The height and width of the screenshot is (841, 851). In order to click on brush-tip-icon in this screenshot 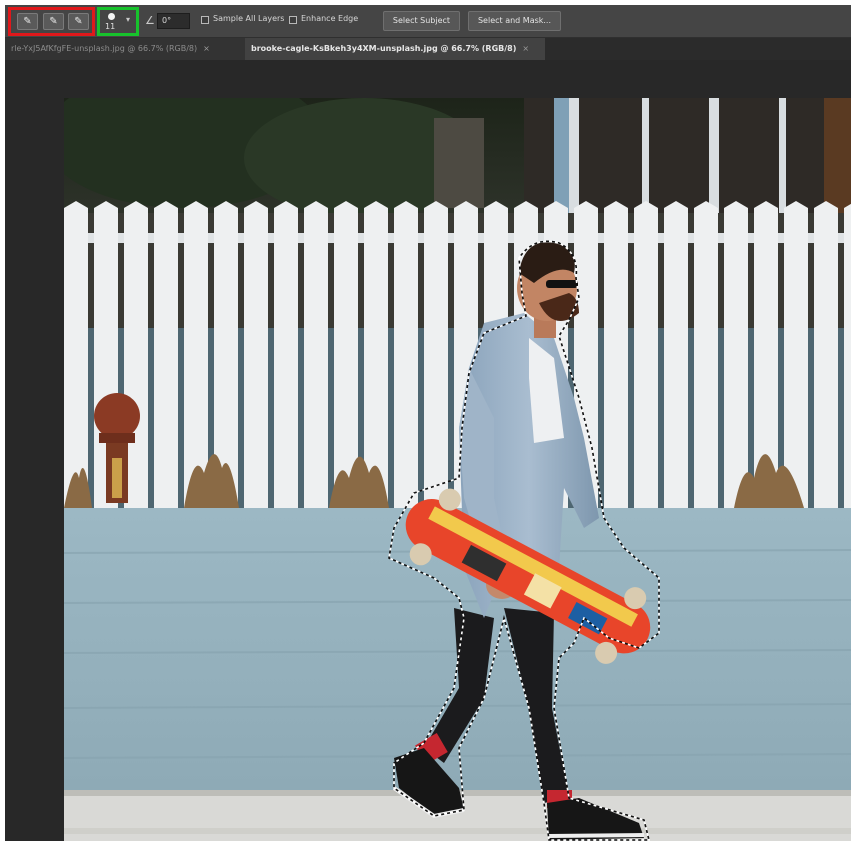, I will do `click(111, 16)`.